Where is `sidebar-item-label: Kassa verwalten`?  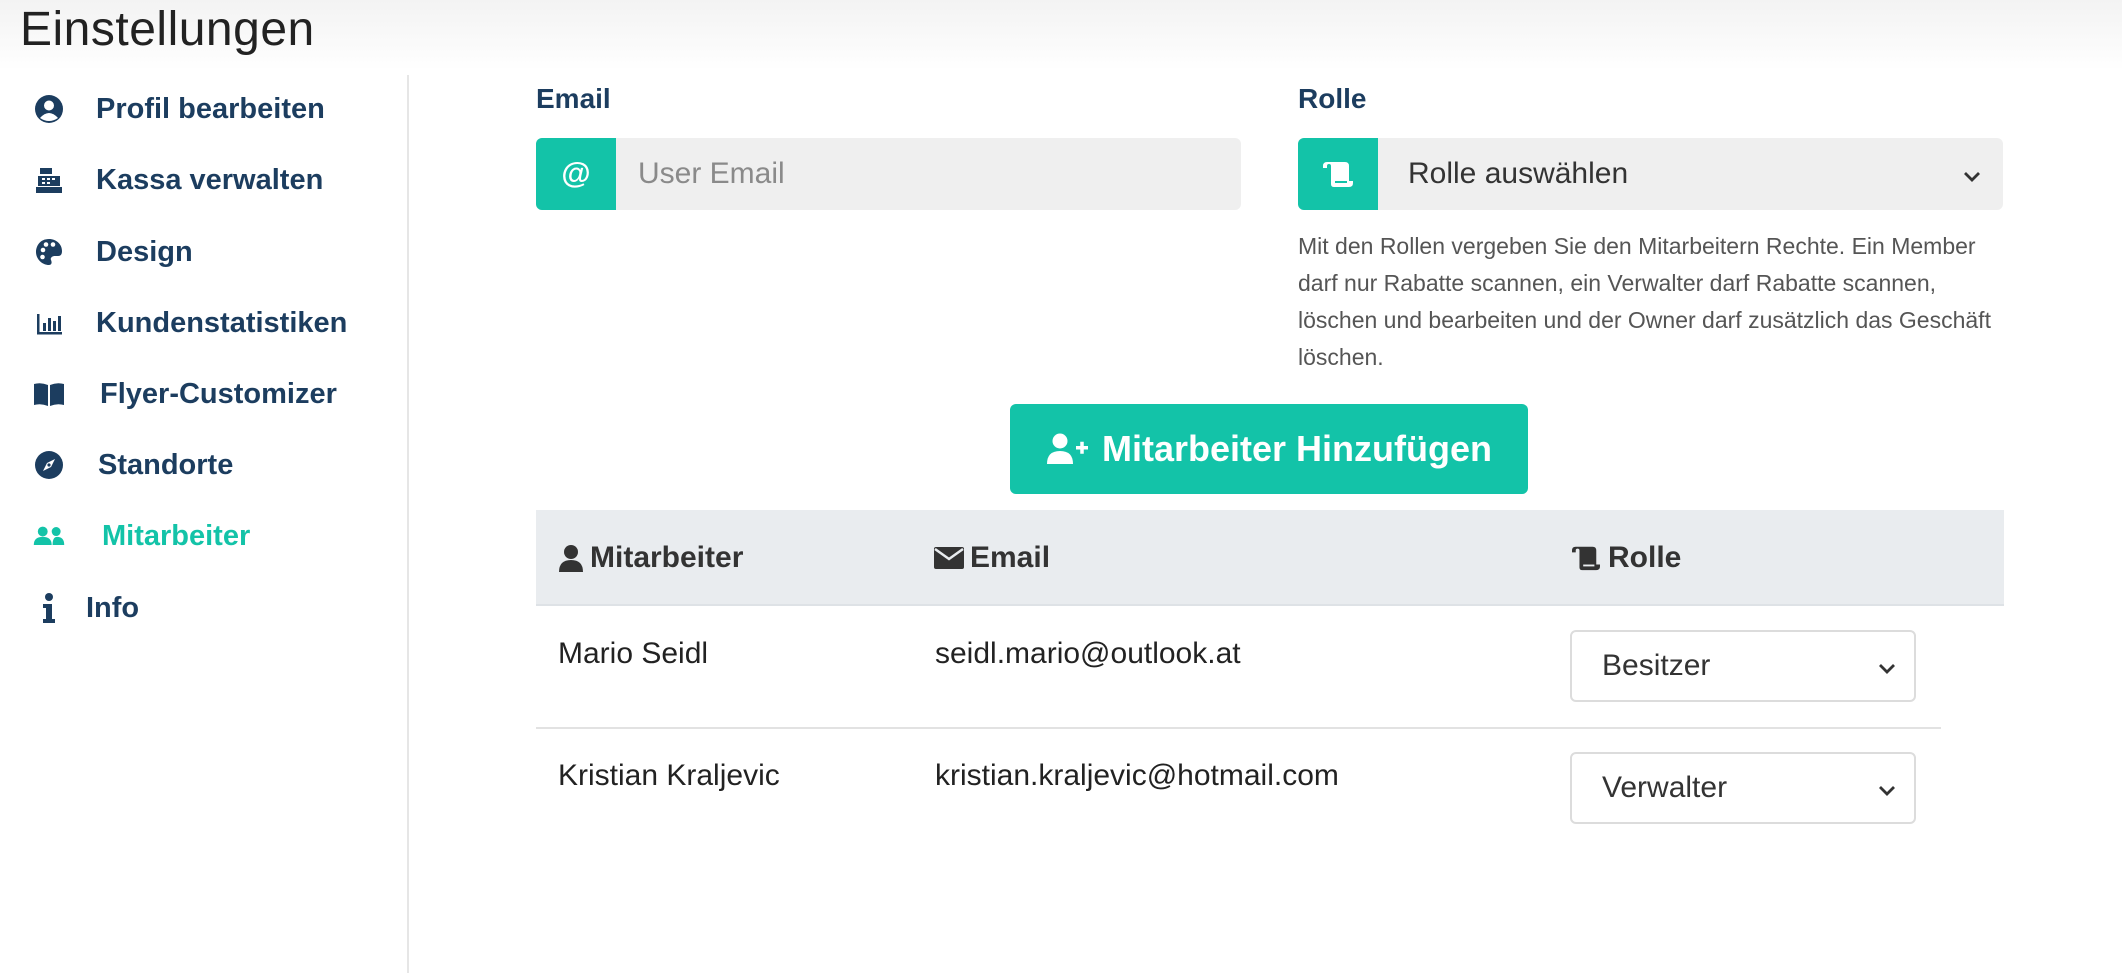 sidebar-item-label: Kassa verwalten is located at coordinates (210, 179).